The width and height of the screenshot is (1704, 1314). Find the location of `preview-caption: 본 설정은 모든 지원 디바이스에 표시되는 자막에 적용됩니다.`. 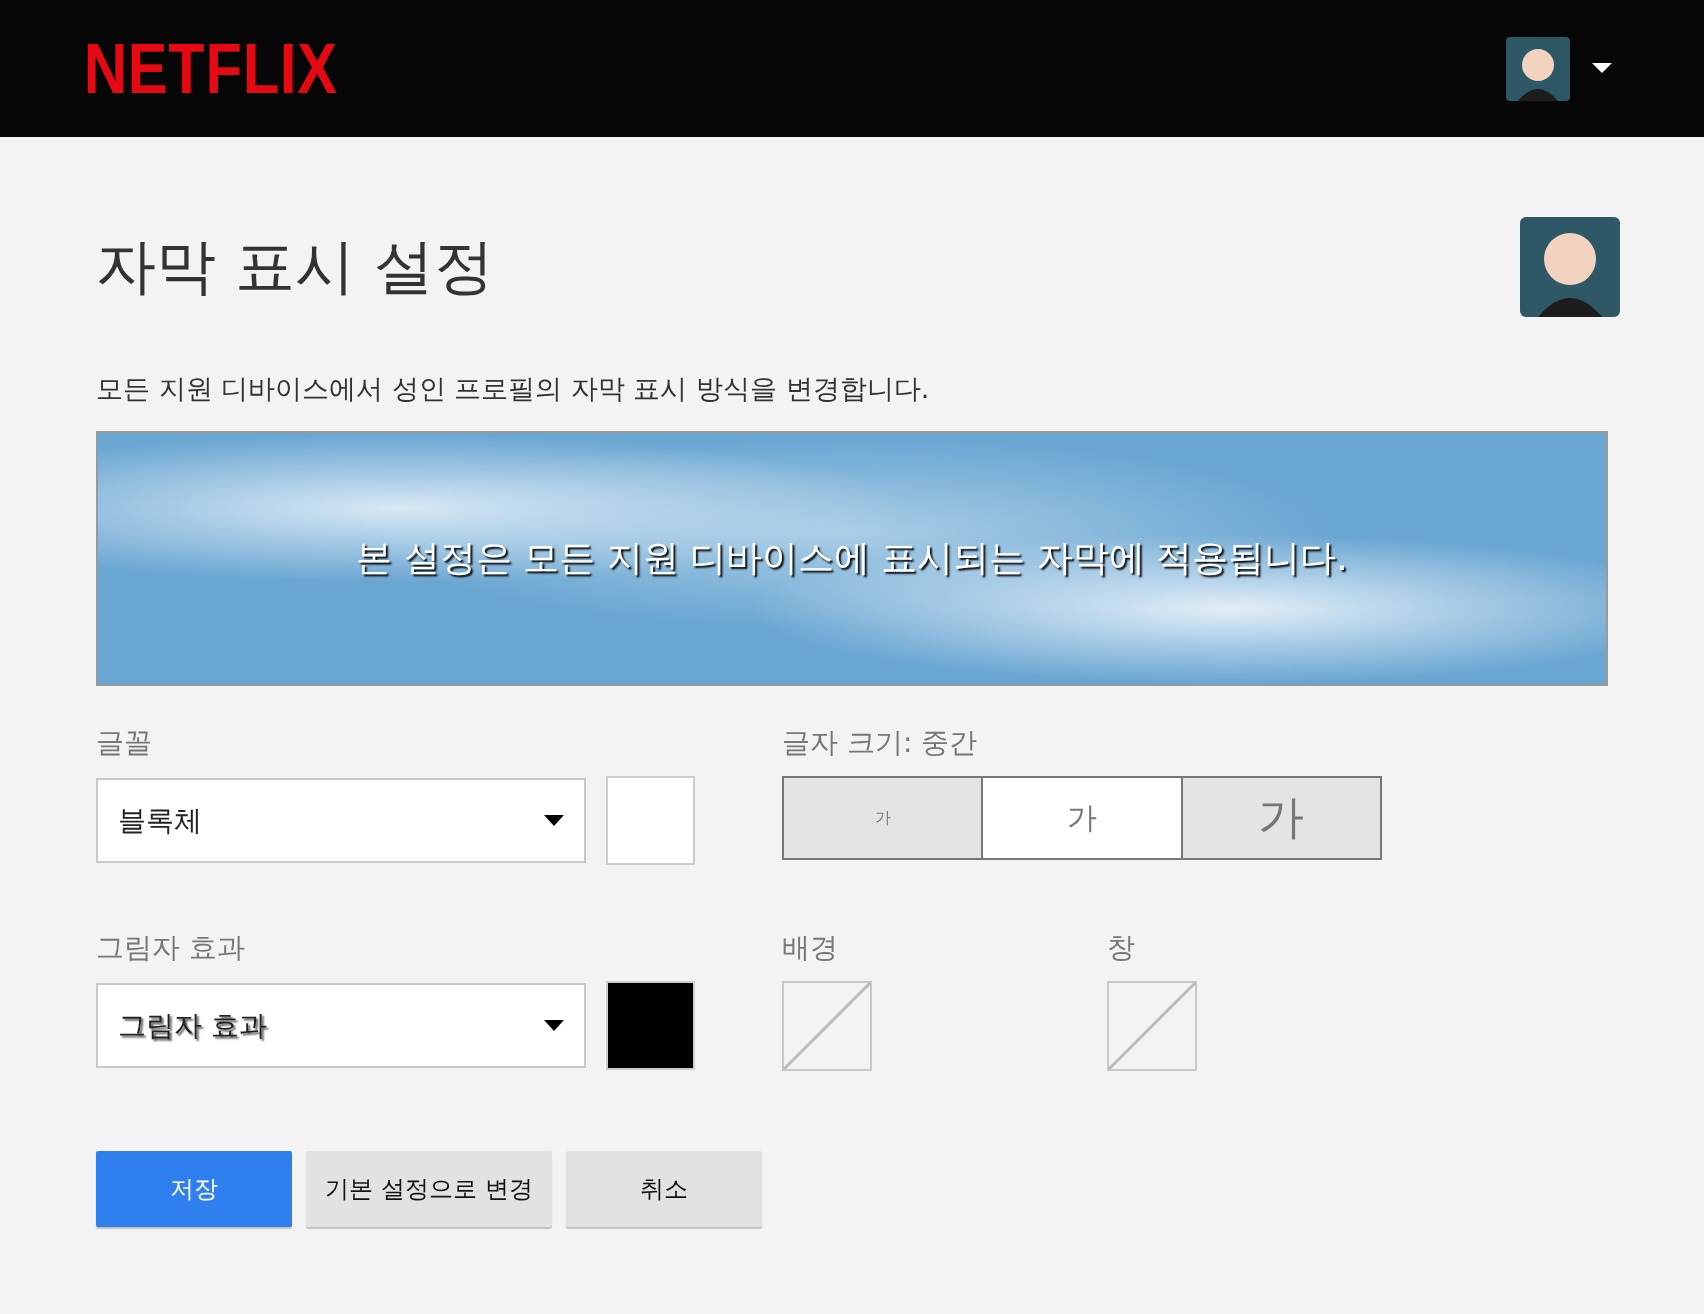

preview-caption: 본 설정은 모든 지원 디바이스에 표시되는 자막에 적용됩니다. is located at coordinates (852, 558).